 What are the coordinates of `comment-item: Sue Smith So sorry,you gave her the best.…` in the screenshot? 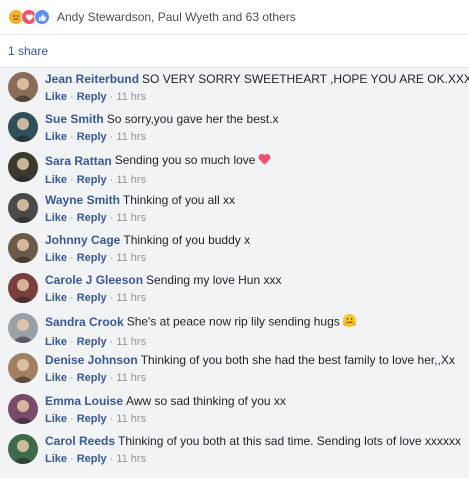 It's located at (234, 128).